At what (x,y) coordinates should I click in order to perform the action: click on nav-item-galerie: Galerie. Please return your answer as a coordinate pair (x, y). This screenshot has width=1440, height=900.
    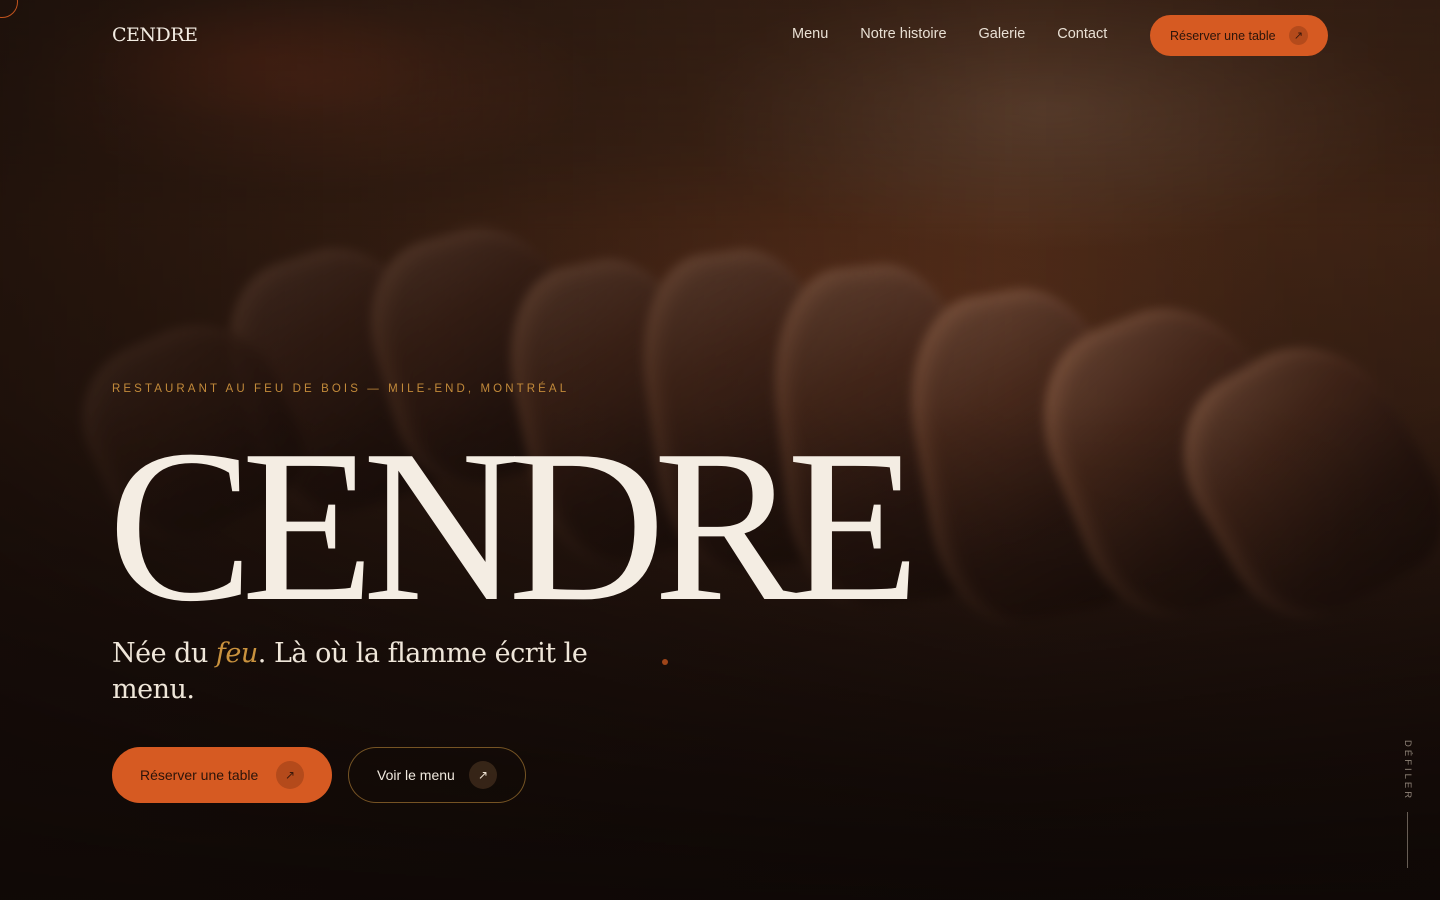
    Looking at the image, I should click on (1002, 34).